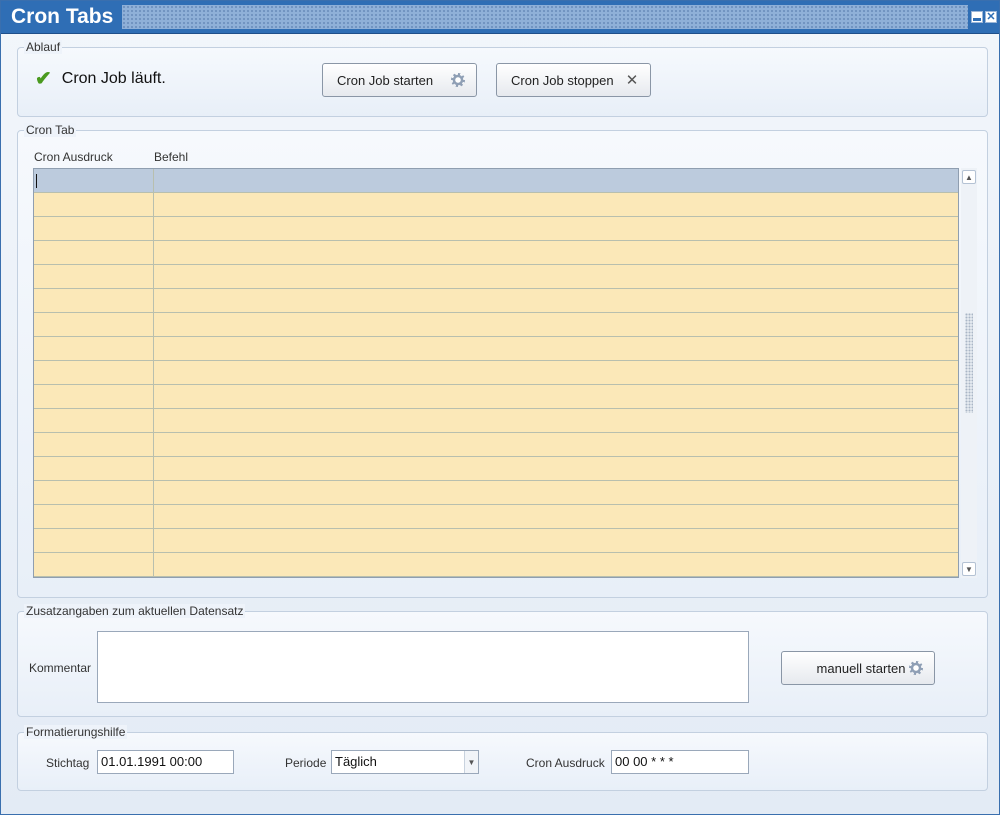  I want to click on scroll-down-icon: ▼, so click(969, 569).